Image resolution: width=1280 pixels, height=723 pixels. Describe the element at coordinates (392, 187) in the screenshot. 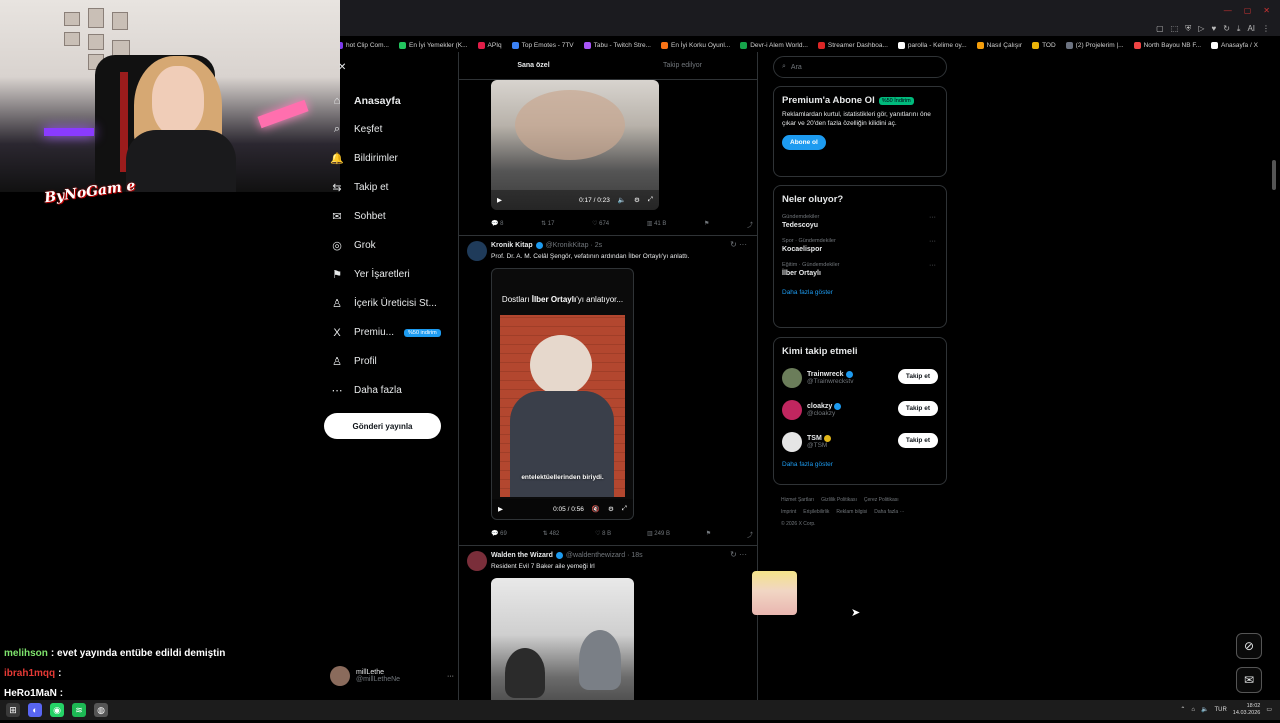

I see `sidebar-item-follow: ⇆ Takip et` at that location.